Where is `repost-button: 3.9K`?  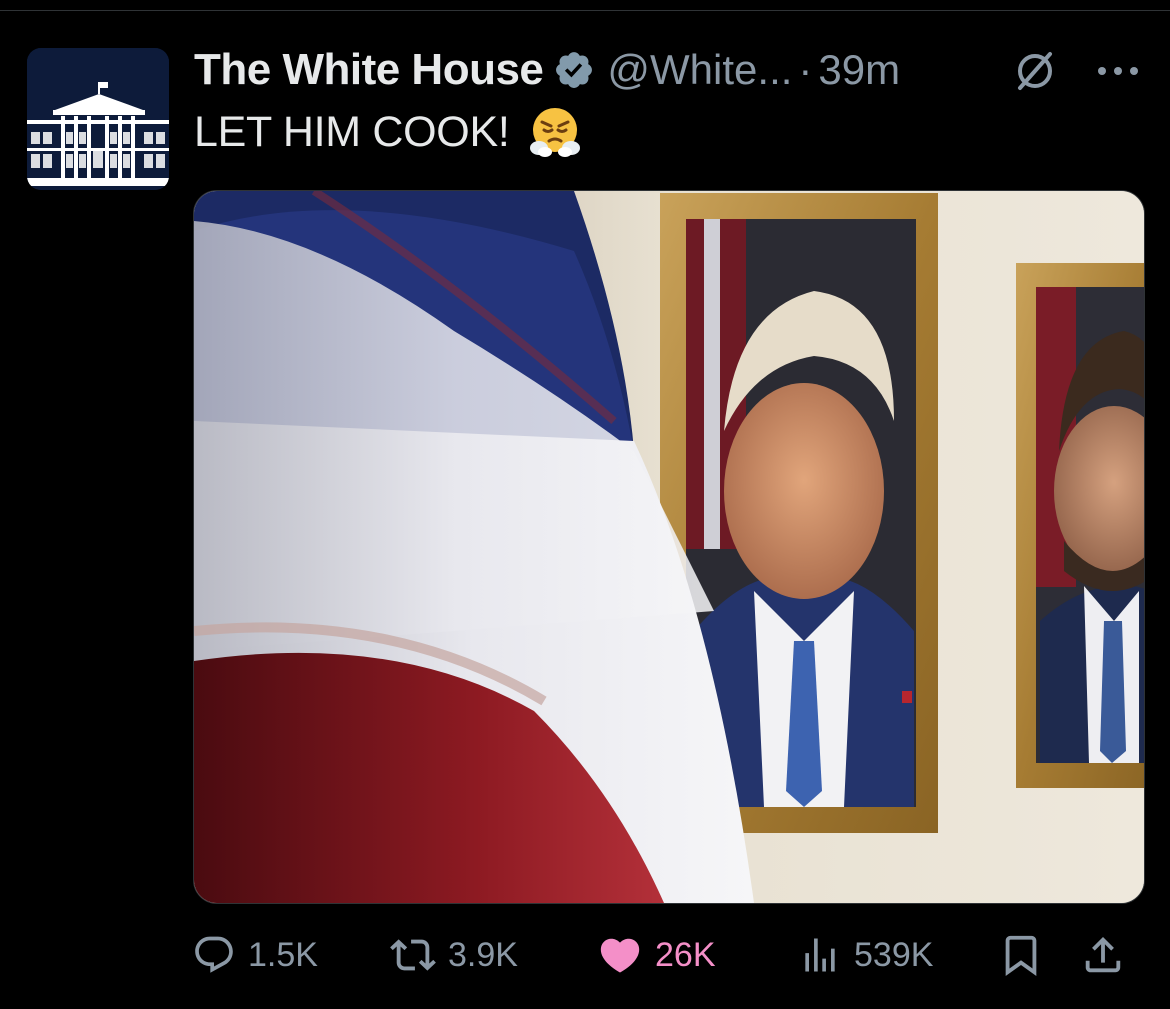 repost-button: 3.9K is located at coordinates (454, 955).